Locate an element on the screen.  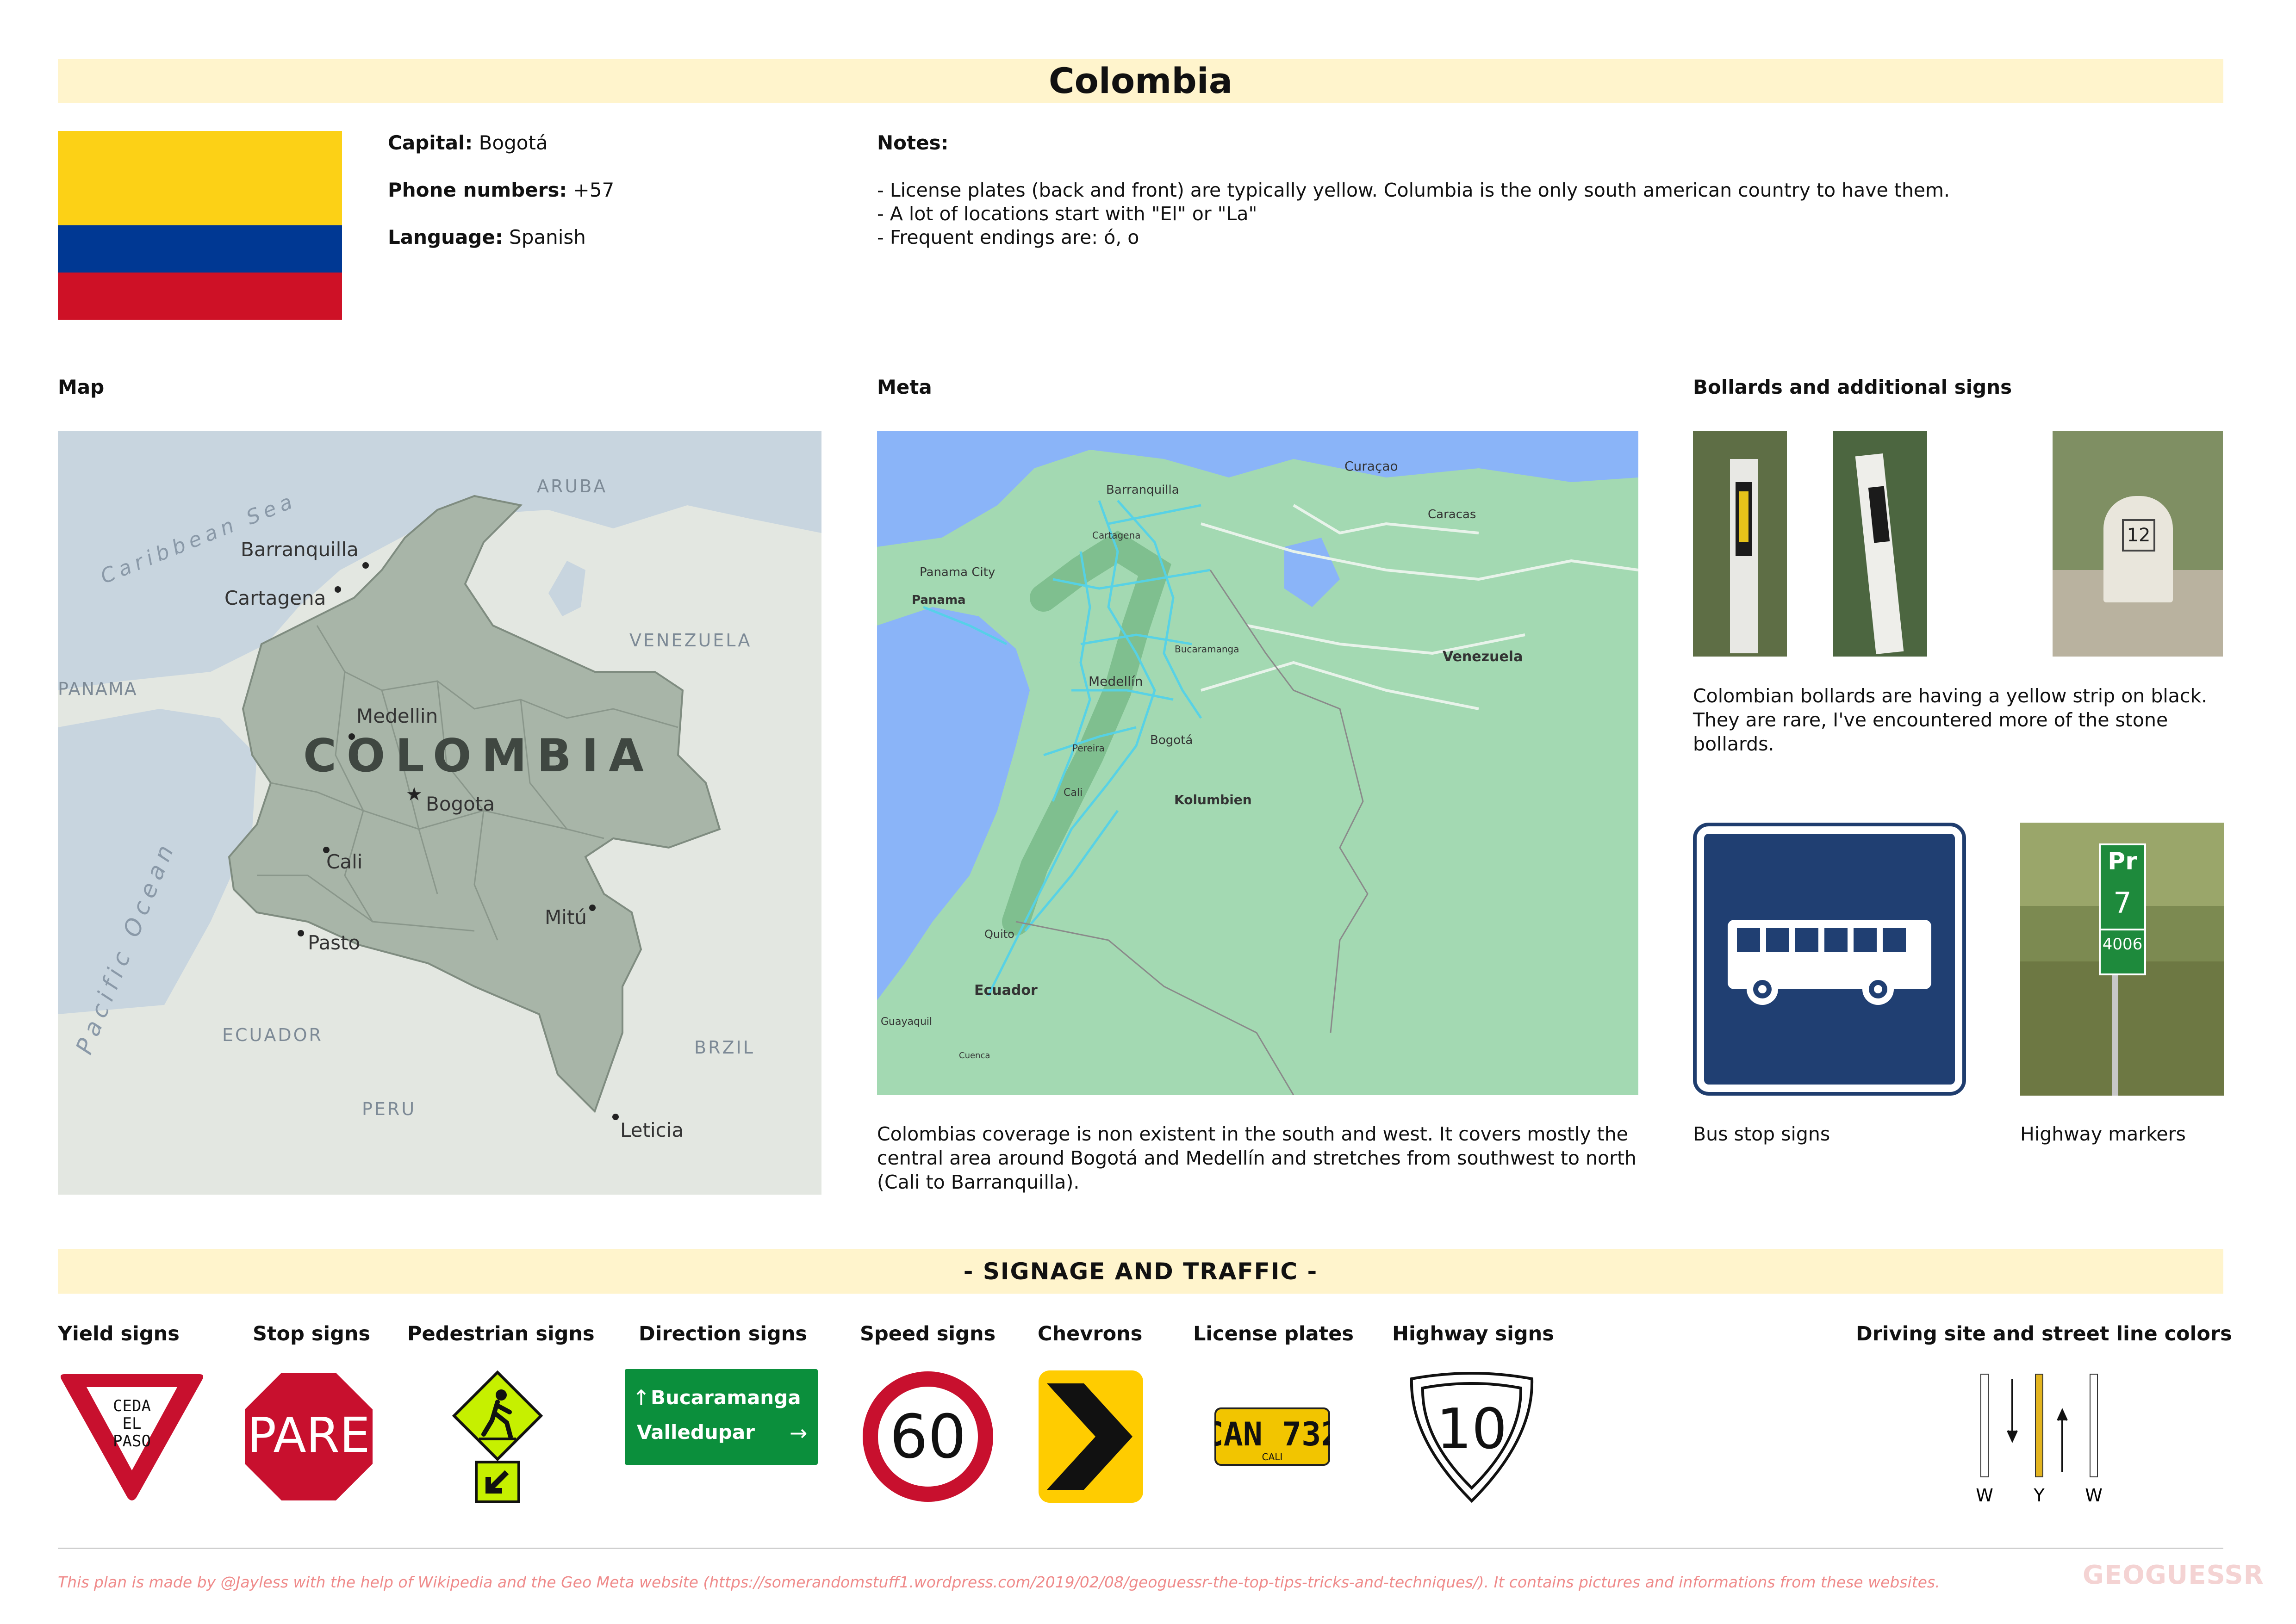
plates-label: License plates is located at coordinates (1273, 1333).